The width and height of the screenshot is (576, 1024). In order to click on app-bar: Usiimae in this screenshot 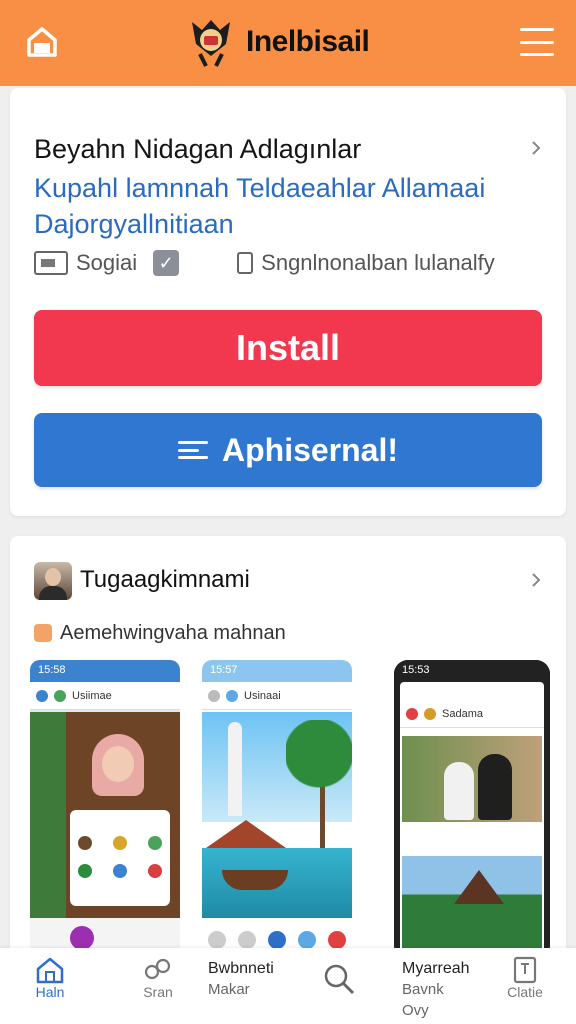, I will do `click(105, 696)`.